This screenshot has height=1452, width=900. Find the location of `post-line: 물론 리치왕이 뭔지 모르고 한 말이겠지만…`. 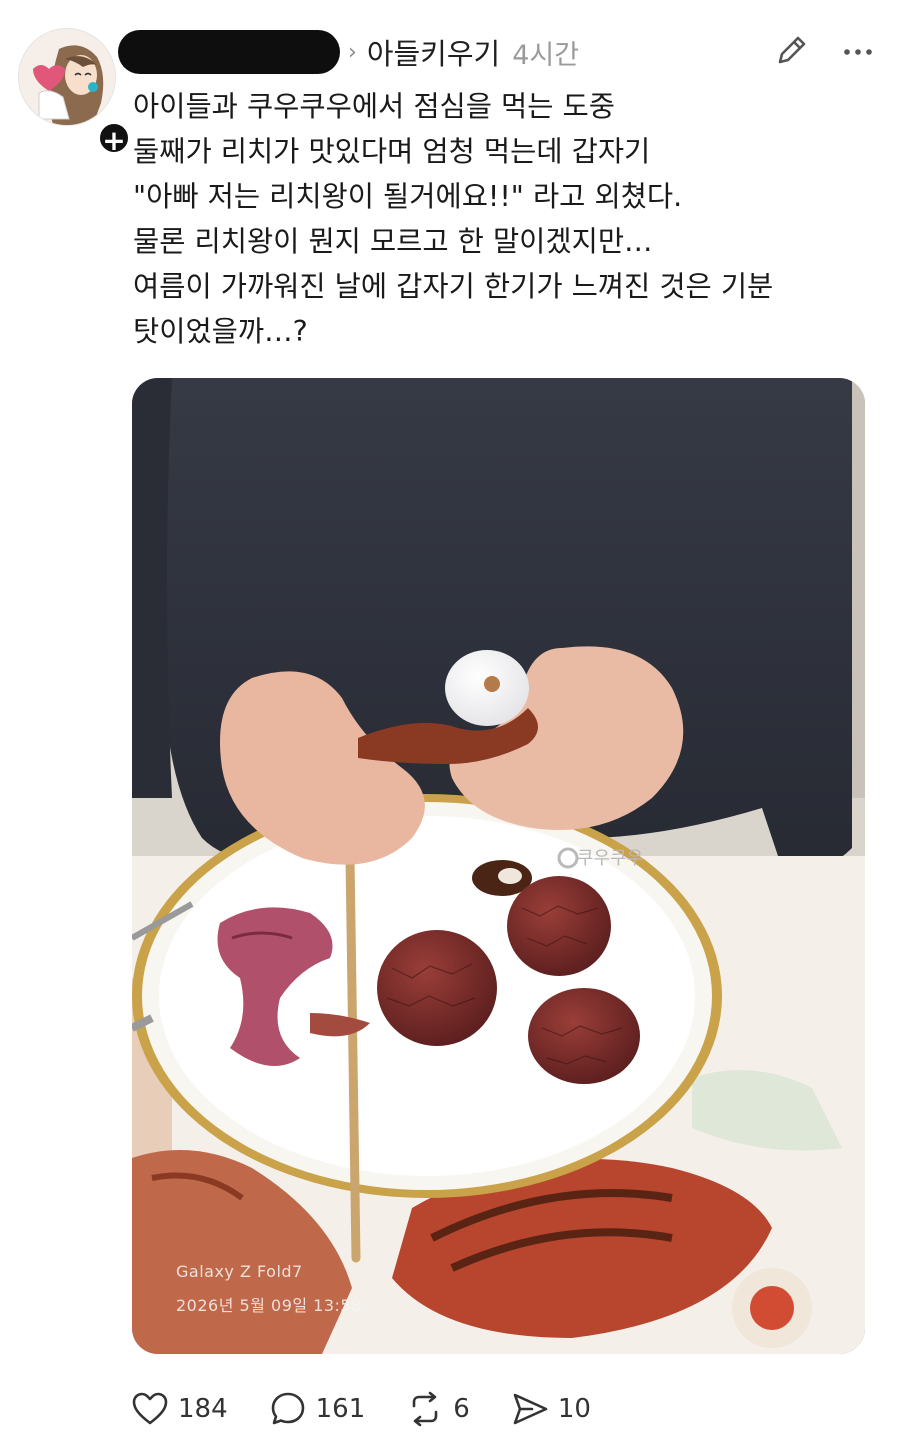

post-line: 물론 리치왕이 뭔지 모르고 한 말이겠지만… is located at coordinates (393, 241).